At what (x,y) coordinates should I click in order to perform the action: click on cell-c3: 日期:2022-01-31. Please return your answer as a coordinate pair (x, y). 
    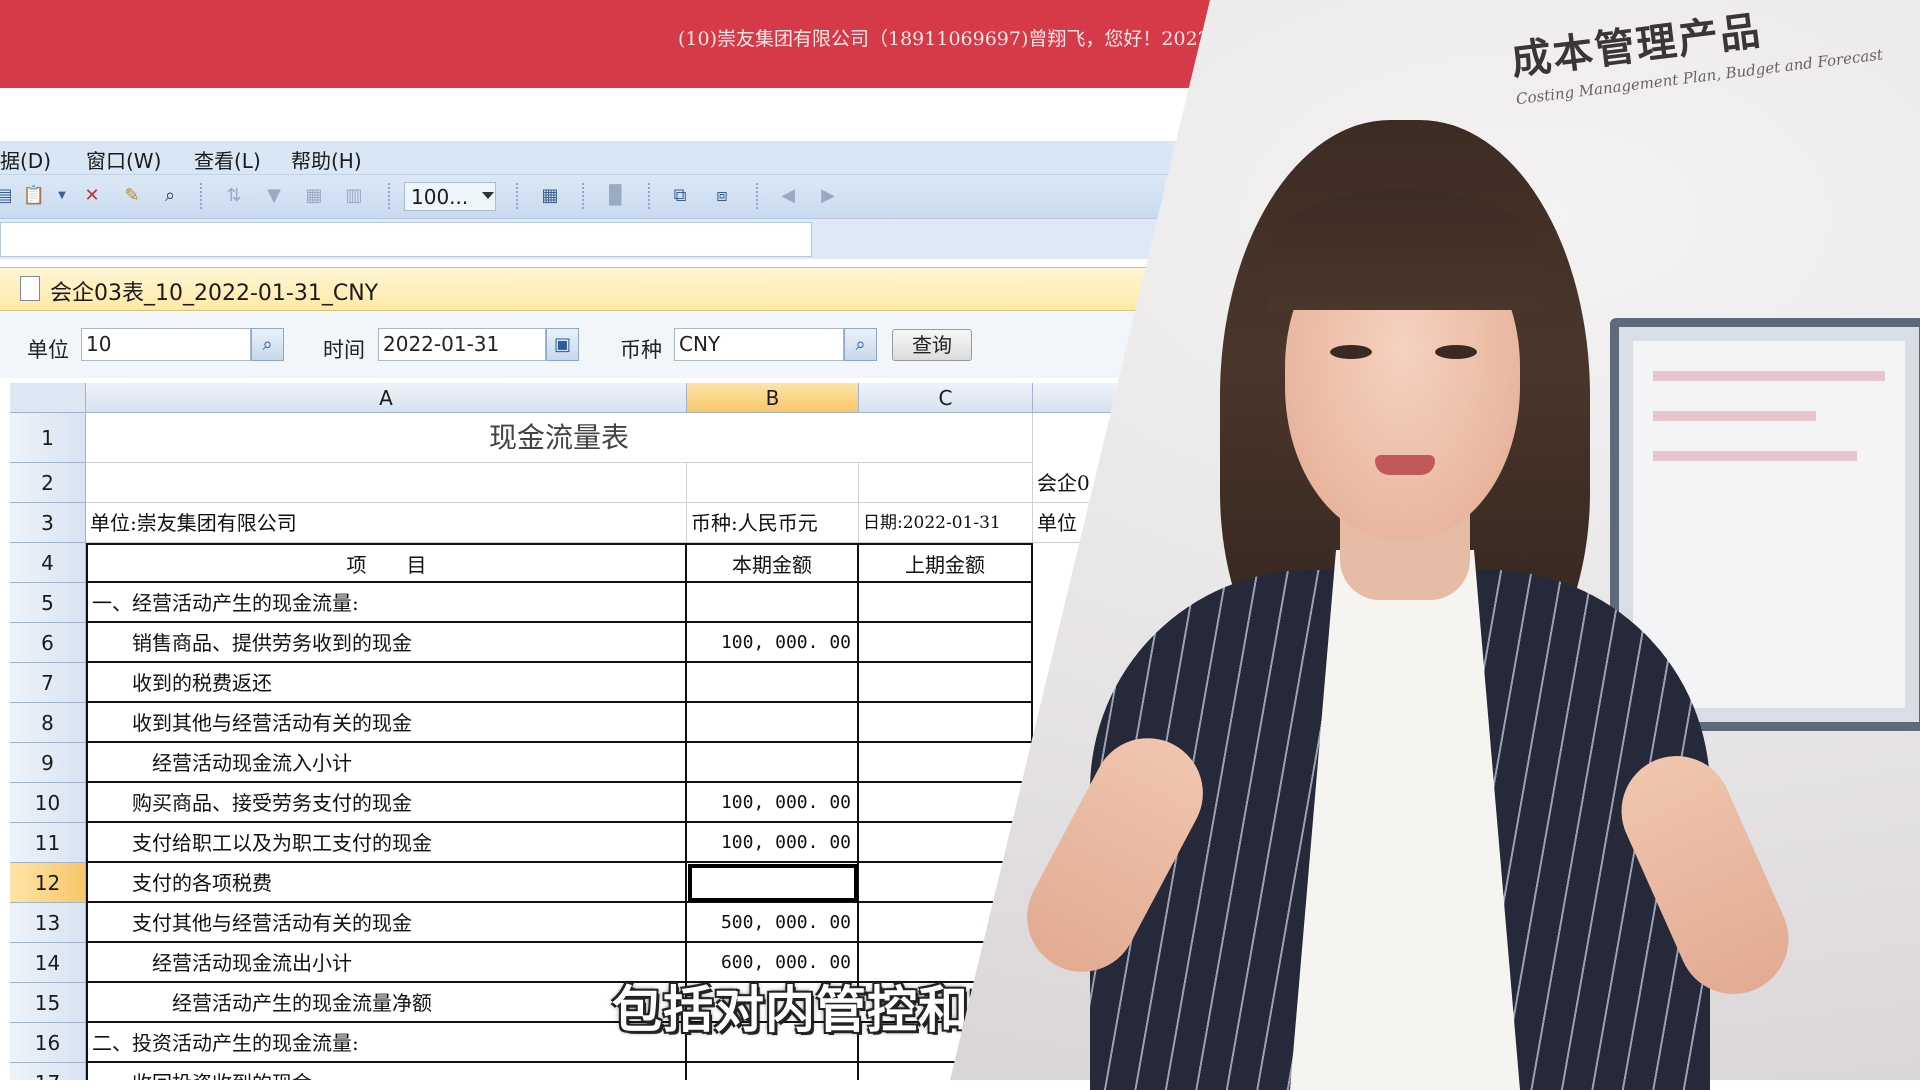
    Looking at the image, I should click on (946, 523).